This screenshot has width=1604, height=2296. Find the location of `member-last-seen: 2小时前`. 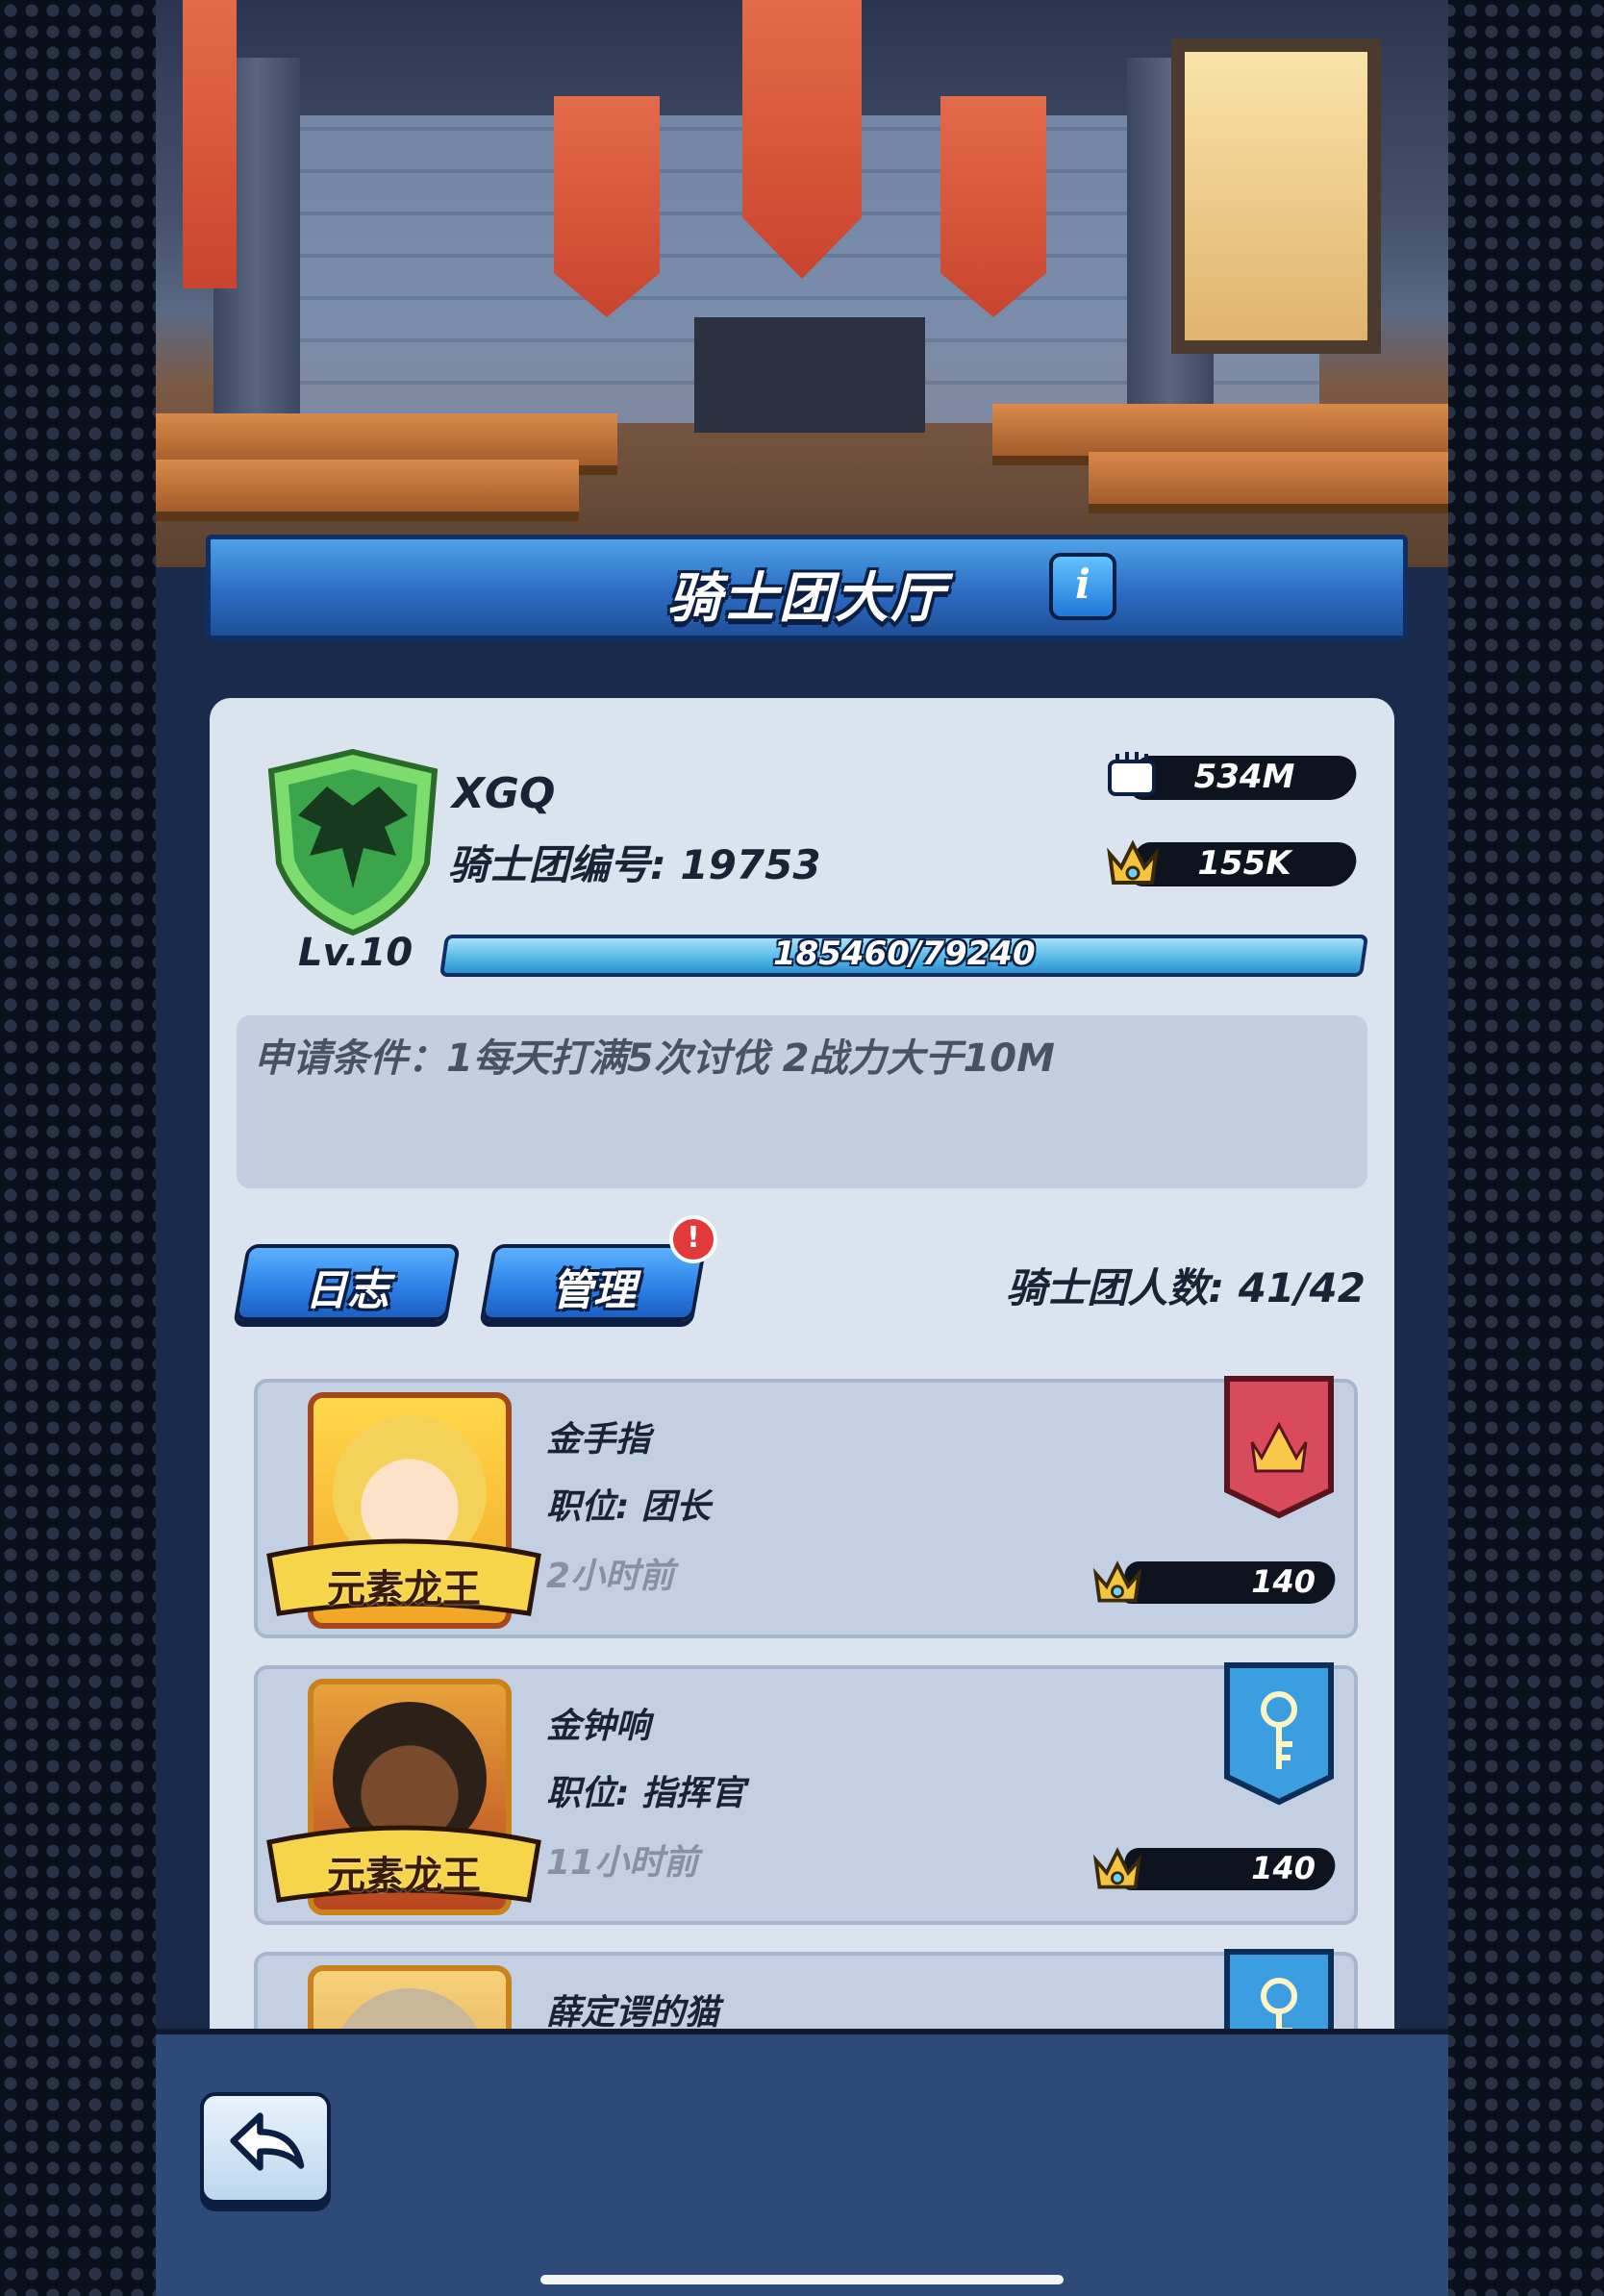

member-last-seen: 2小时前 is located at coordinates (610, 1576).